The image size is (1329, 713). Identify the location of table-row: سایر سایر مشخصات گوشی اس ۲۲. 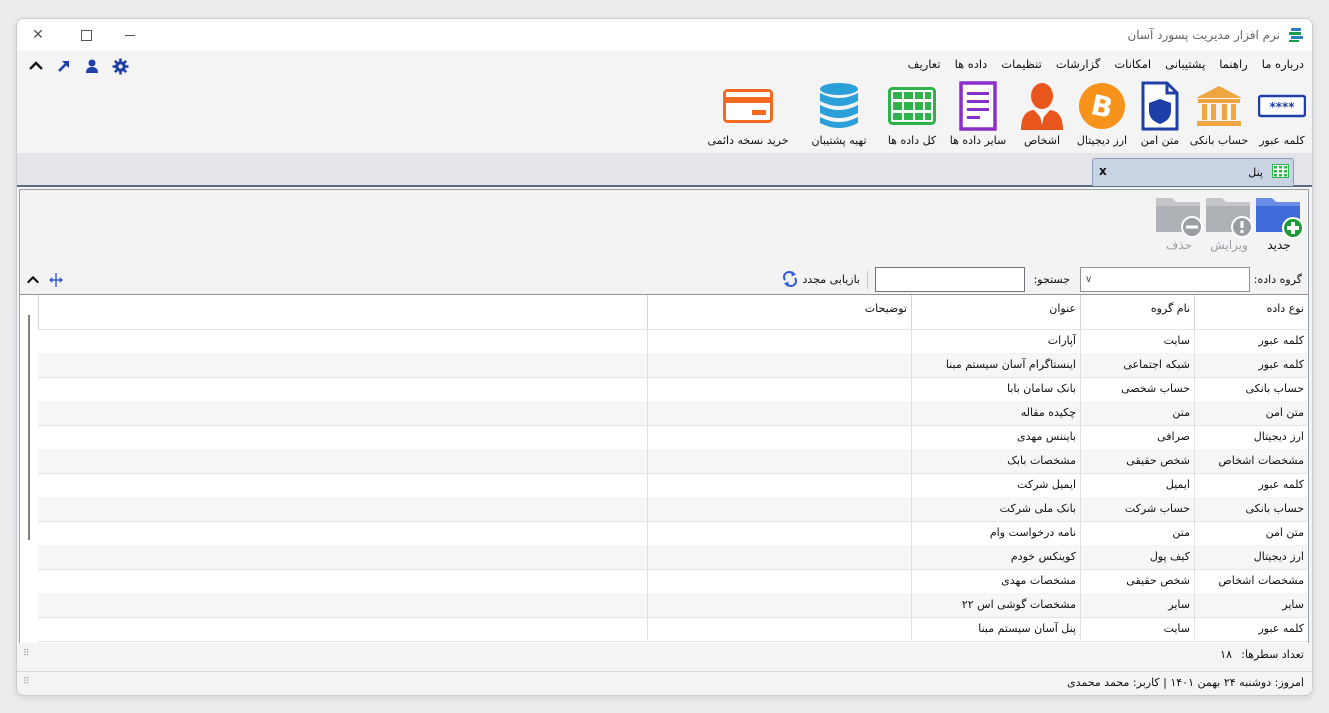
(673, 605).